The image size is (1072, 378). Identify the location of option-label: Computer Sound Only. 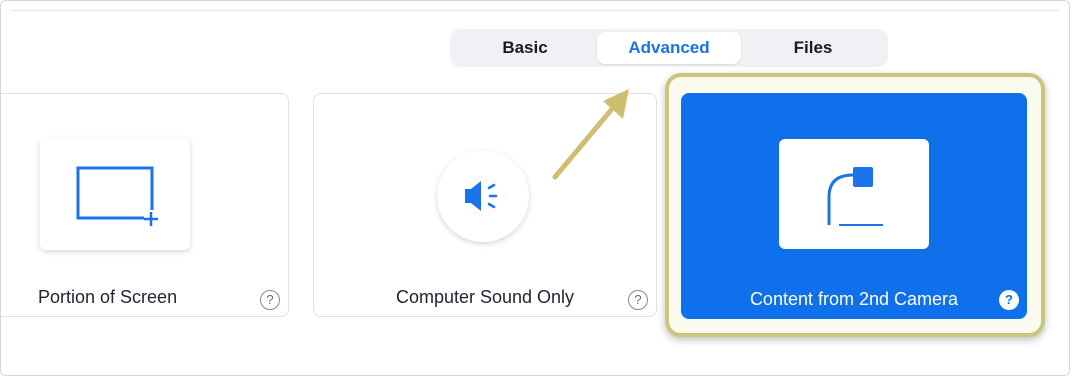
(485, 297).